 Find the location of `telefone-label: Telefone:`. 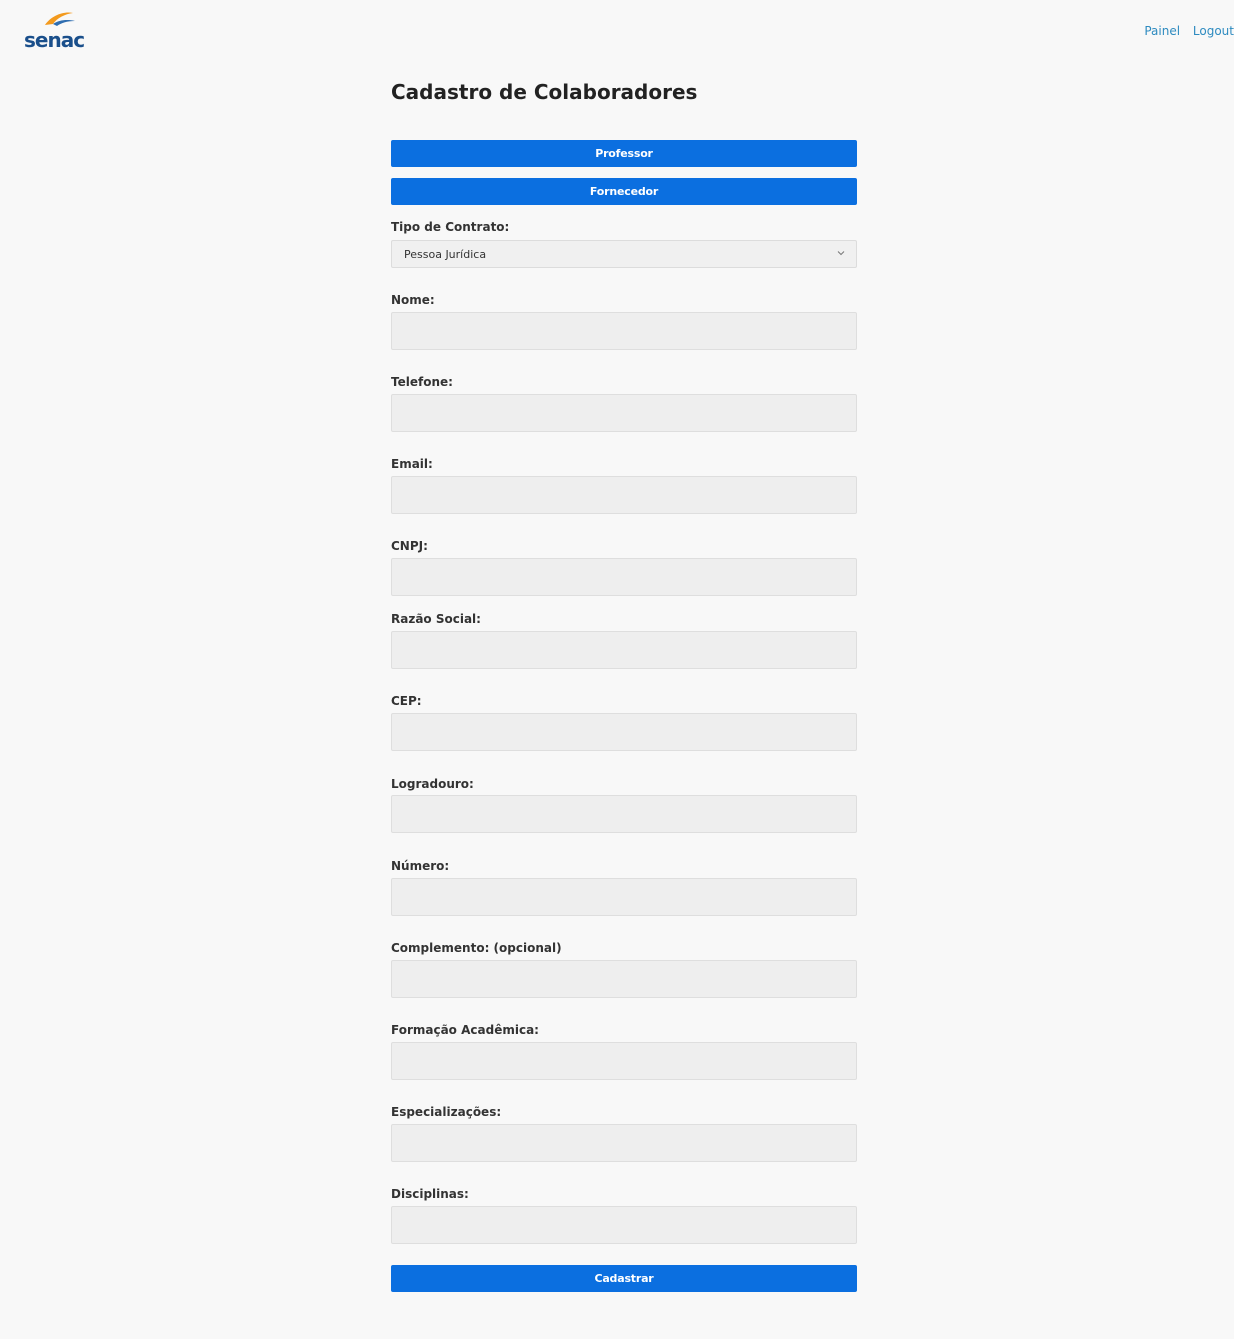

telefone-label: Telefone: is located at coordinates (422, 382).